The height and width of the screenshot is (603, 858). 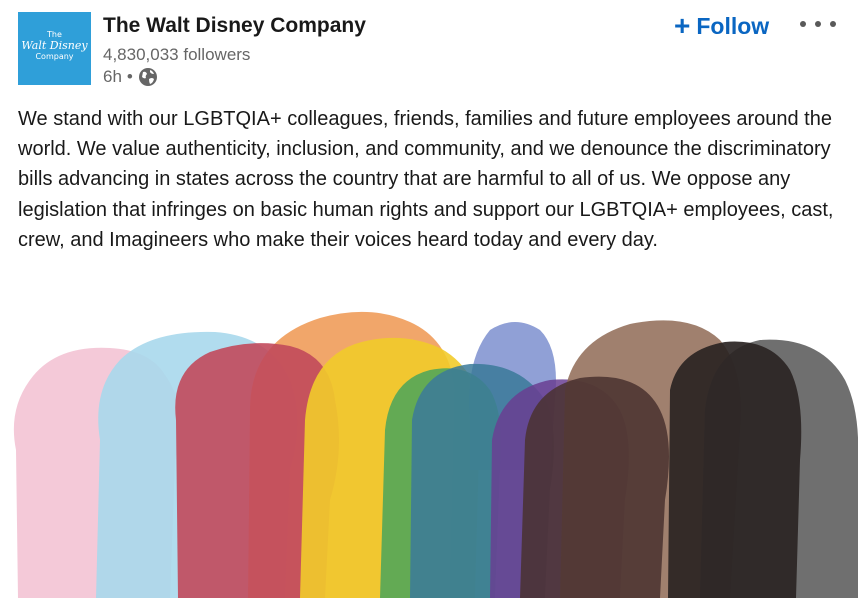 What do you see at coordinates (594, 487) in the screenshot?
I see `silhouette-dark-brown` at bounding box center [594, 487].